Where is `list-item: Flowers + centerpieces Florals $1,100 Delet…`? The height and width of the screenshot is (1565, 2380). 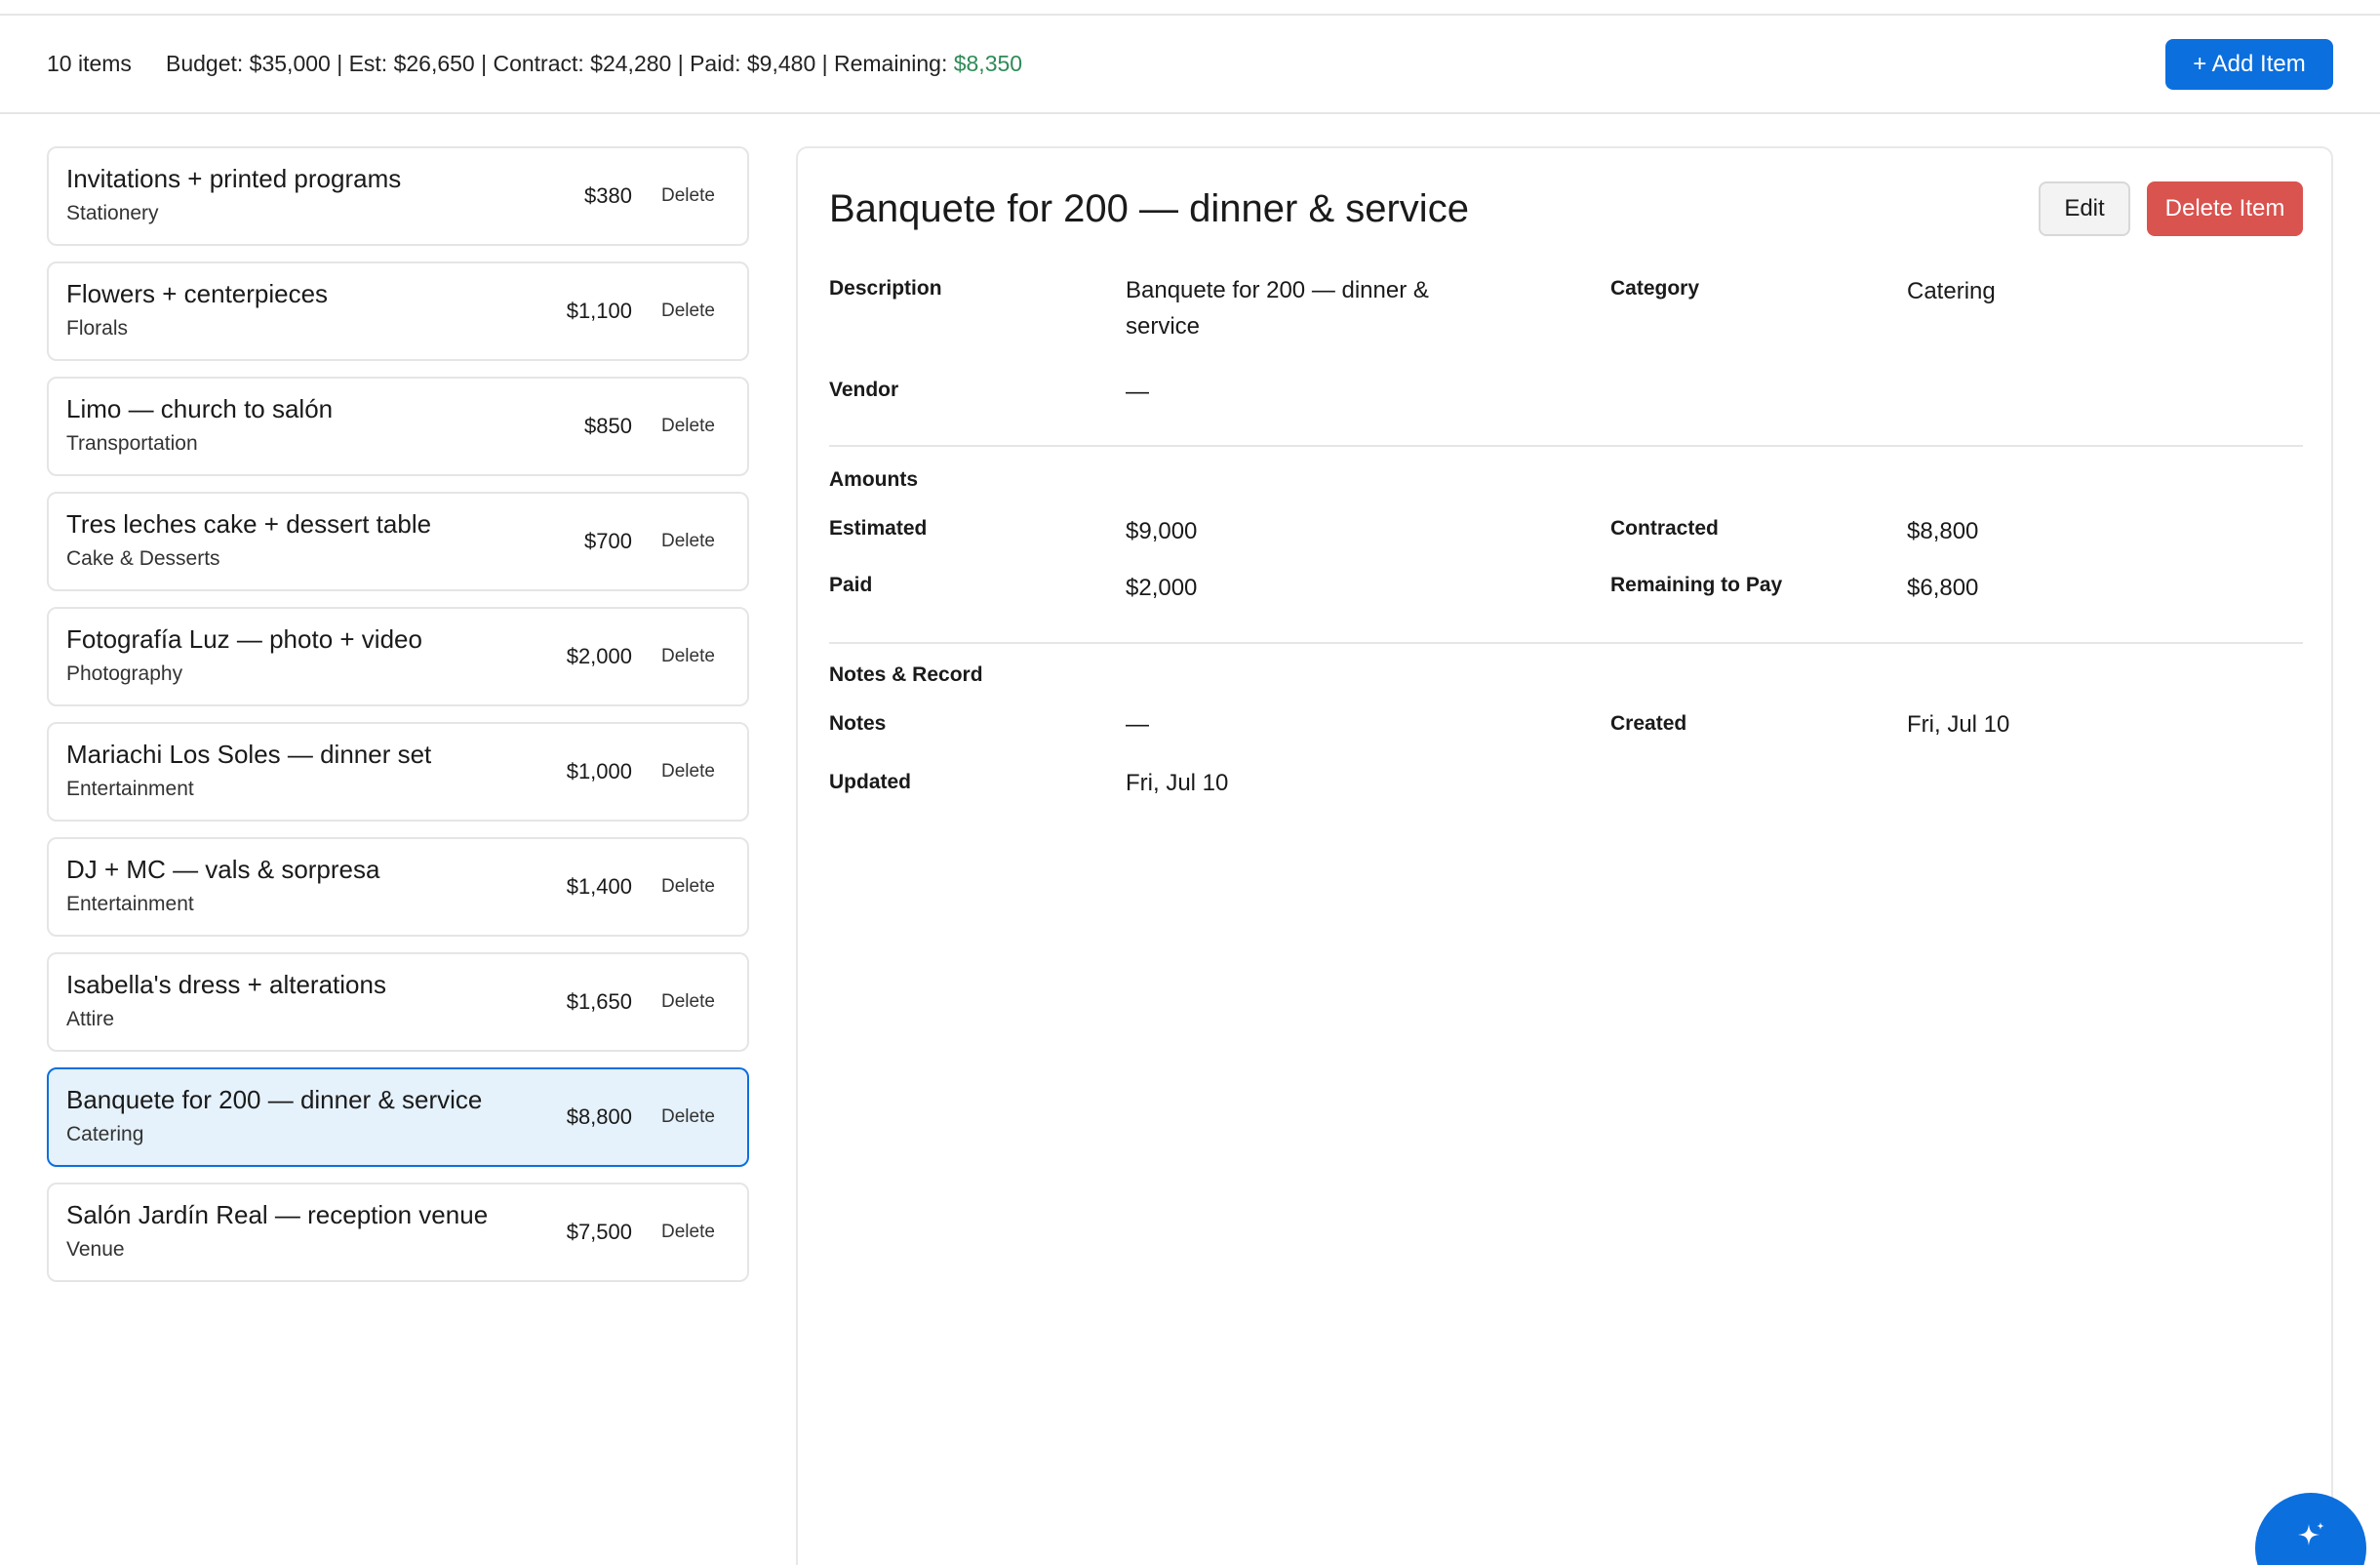 list-item: Flowers + centerpieces Florals $1,100 Delet… is located at coordinates (398, 311).